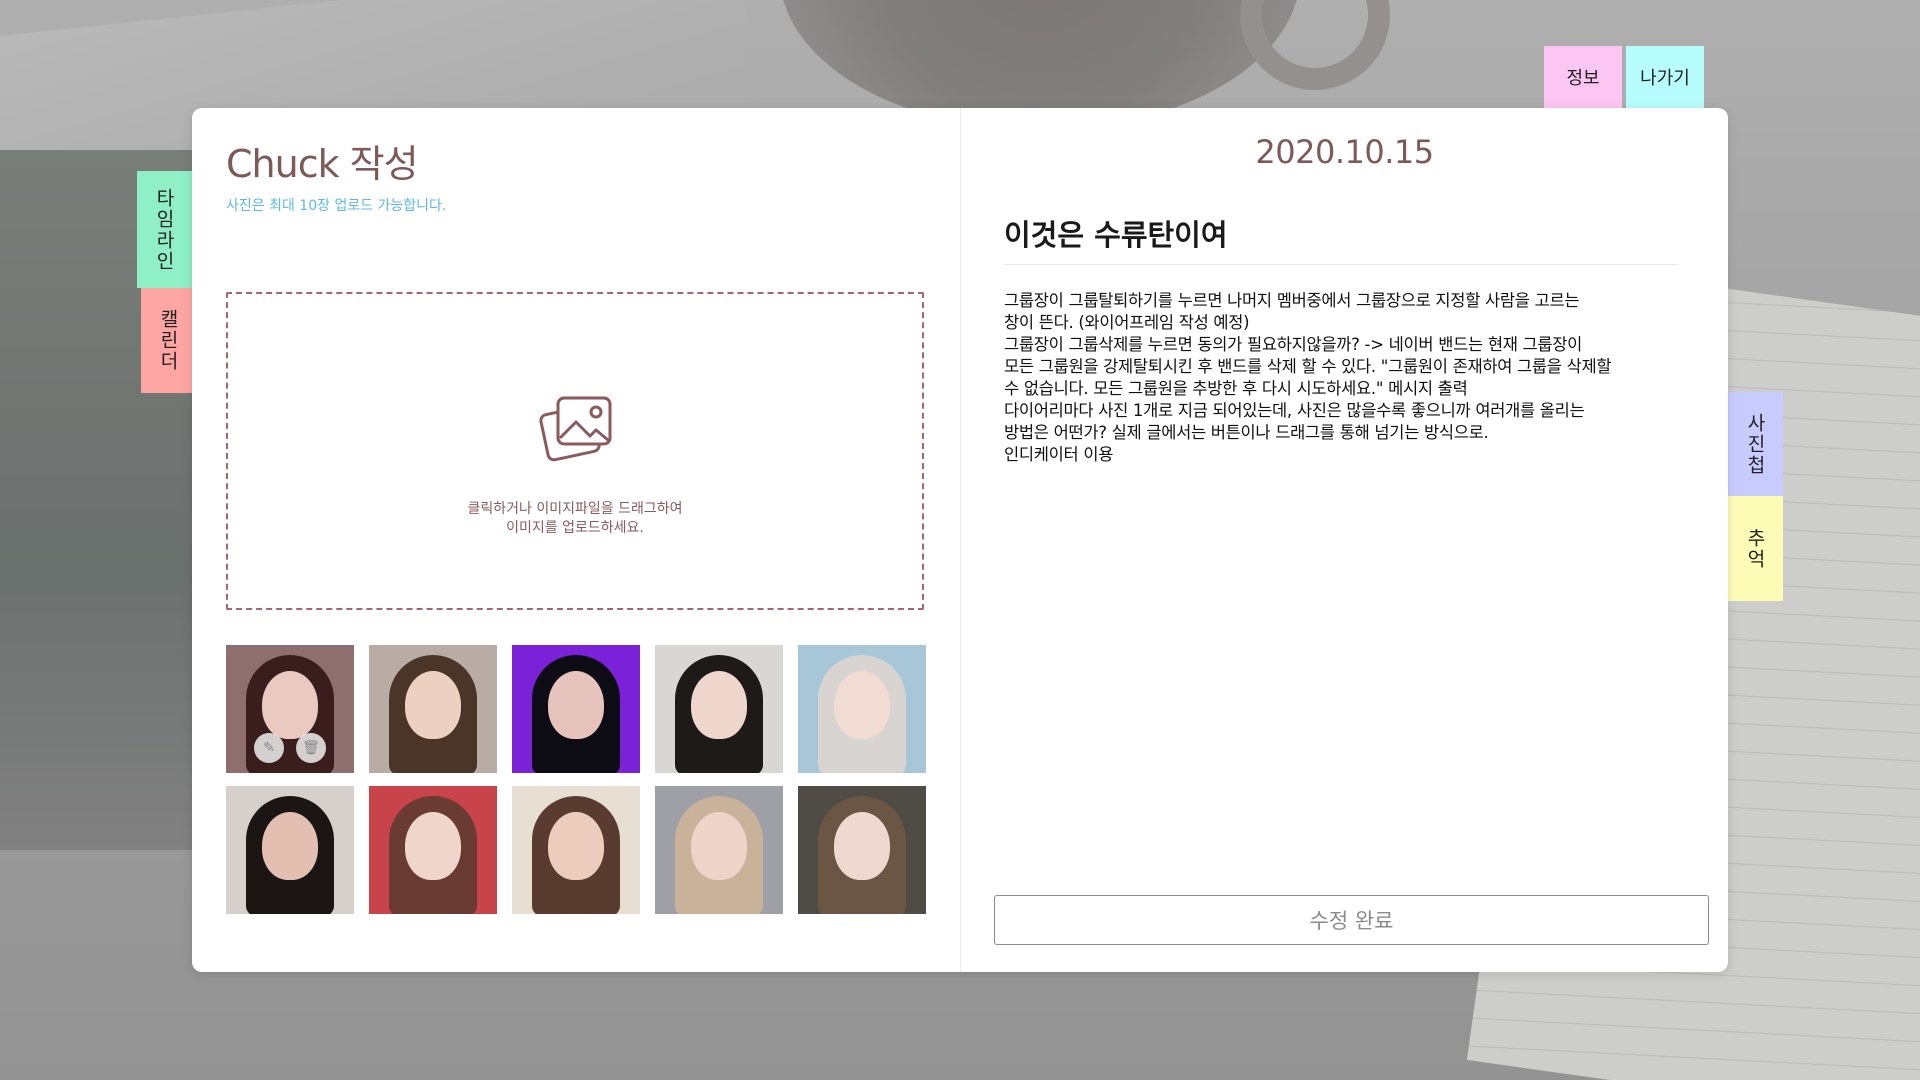 This screenshot has height=1080, width=1920. What do you see at coordinates (575, 519) in the screenshot?
I see `dropzone-instructions: 클릭하거나 이미지파일을 드래그하여 이미지를 업로드하세요.` at bounding box center [575, 519].